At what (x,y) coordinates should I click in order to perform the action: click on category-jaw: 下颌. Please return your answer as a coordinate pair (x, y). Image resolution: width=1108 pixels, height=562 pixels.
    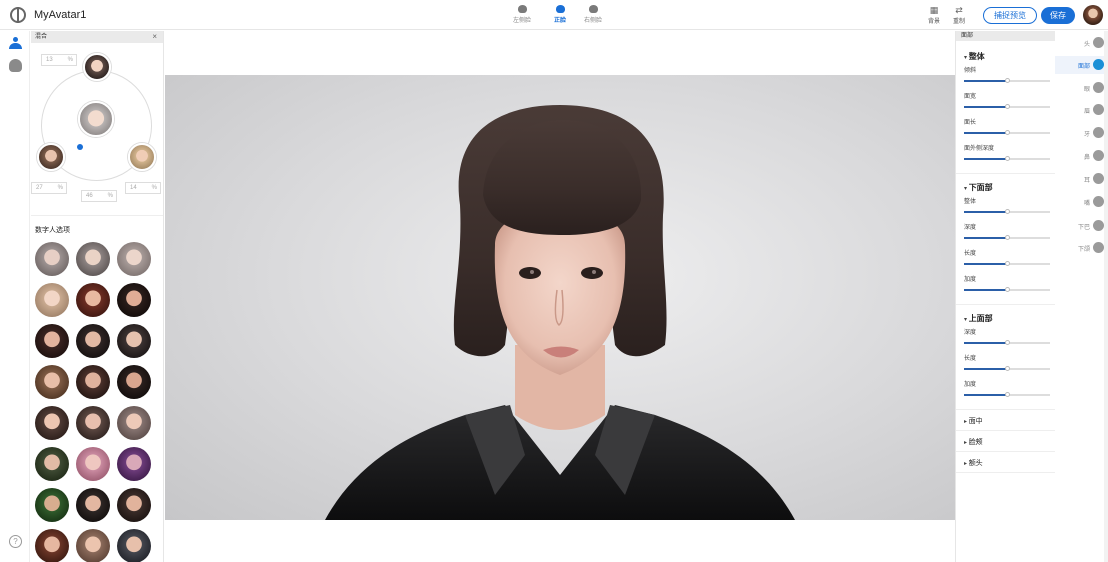
    Looking at the image, I should click on (1081, 248).